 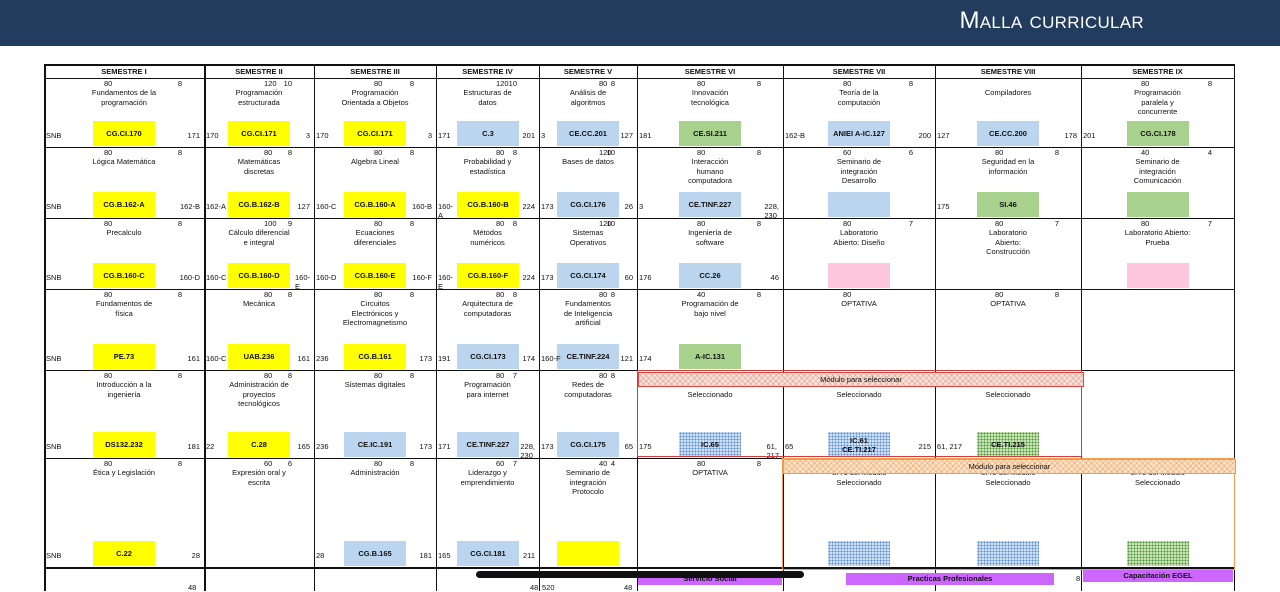 I want to click on course-cell: 60 6 Expresión oral y escrita, so click(x=259, y=512).